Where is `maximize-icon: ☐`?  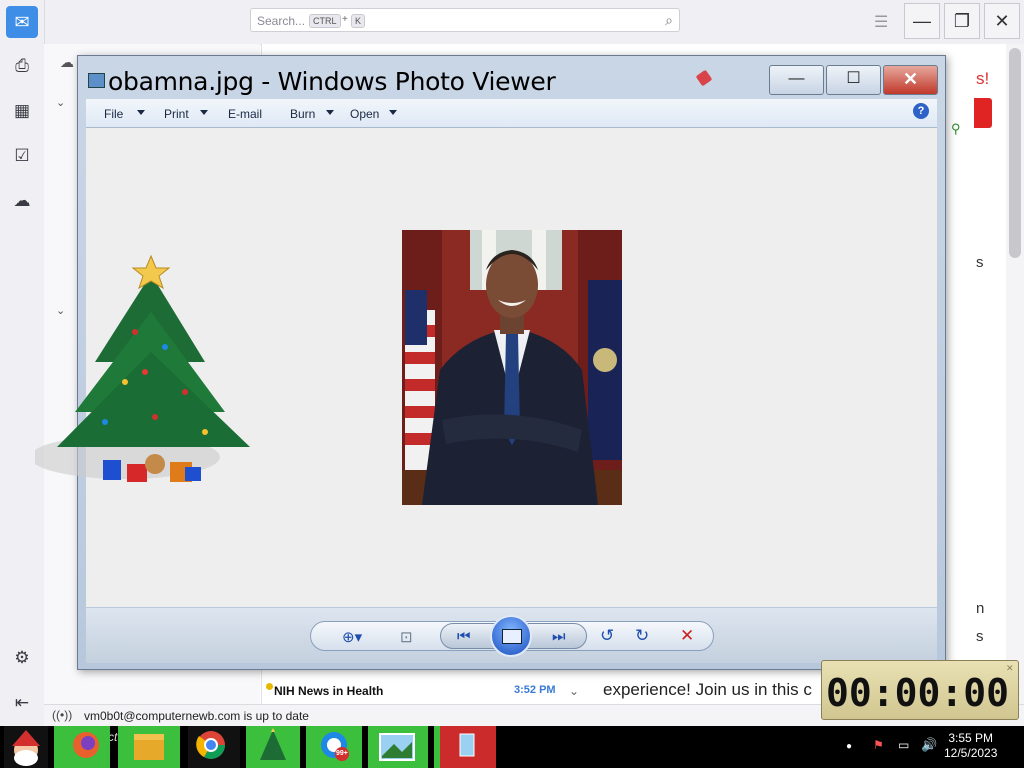
maximize-icon: ☐ is located at coordinates (853, 78).